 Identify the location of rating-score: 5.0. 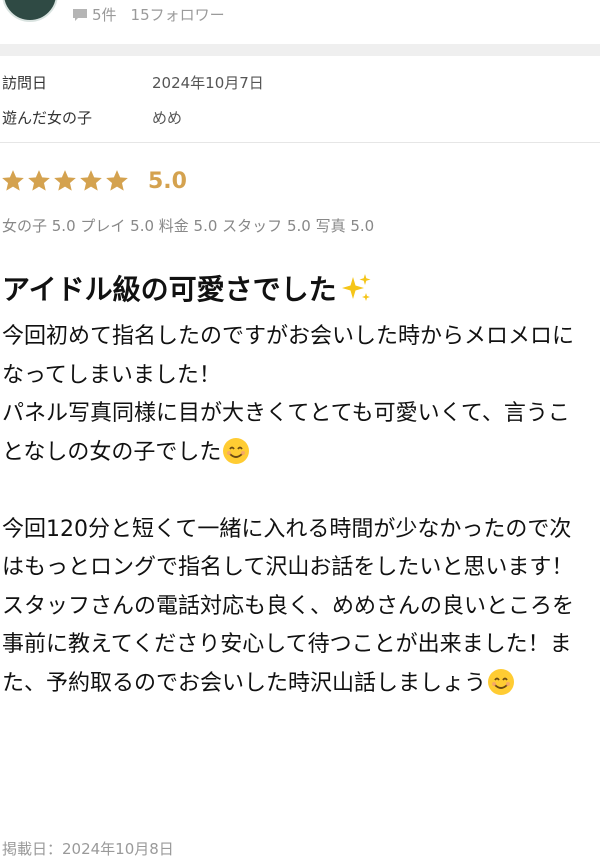
(167, 181).